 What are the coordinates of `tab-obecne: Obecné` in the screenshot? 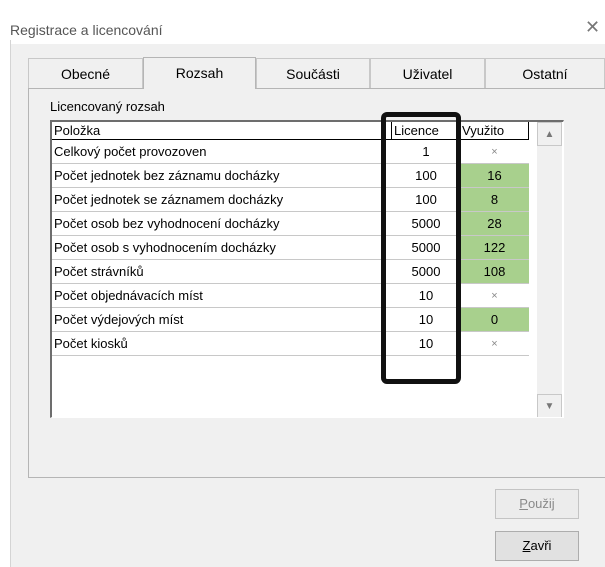 It's located at (85, 73).